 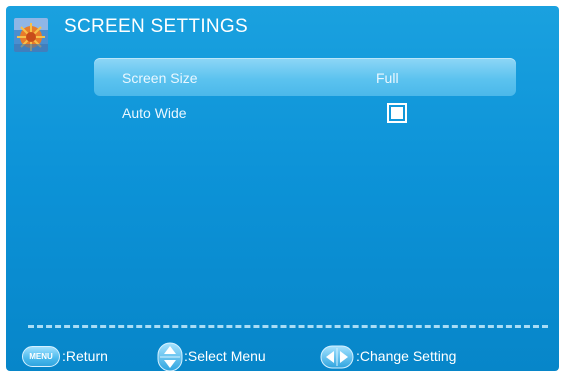 What do you see at coordinates (156, 26) in the screenshot?
I see `page-title: SCREEN SETTINGS` at bounding box center [156, 26].